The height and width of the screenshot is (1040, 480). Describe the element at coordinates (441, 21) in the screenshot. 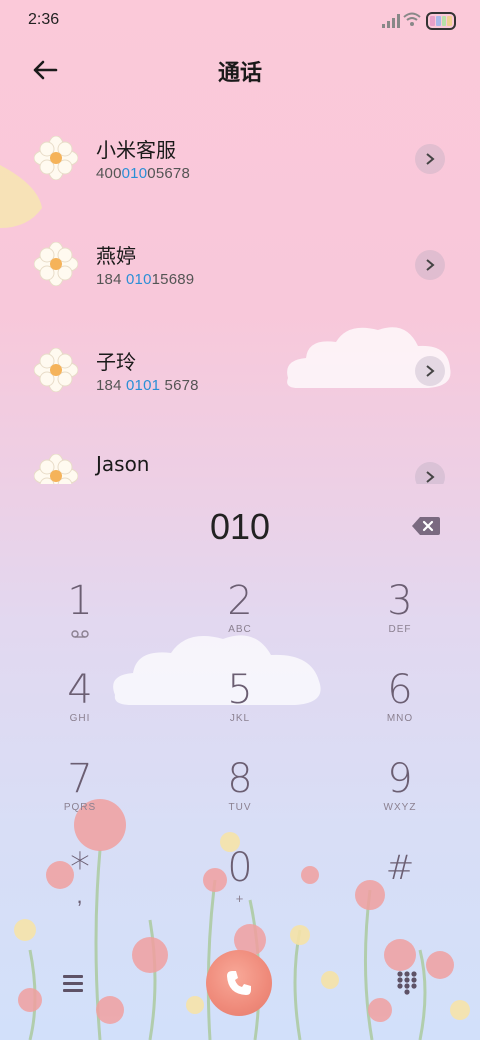

I see `battery-icon` at that location.